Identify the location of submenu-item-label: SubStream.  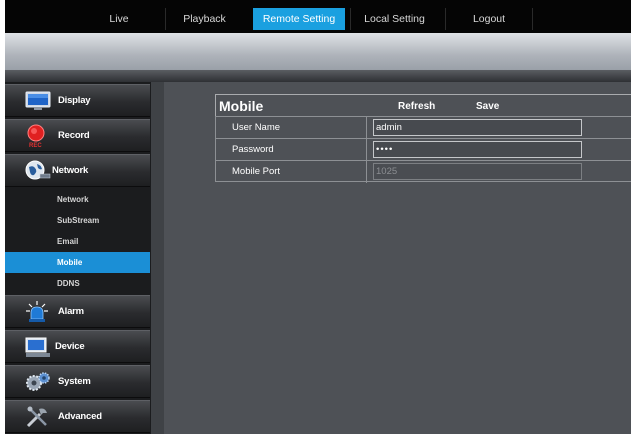
(78, 220).